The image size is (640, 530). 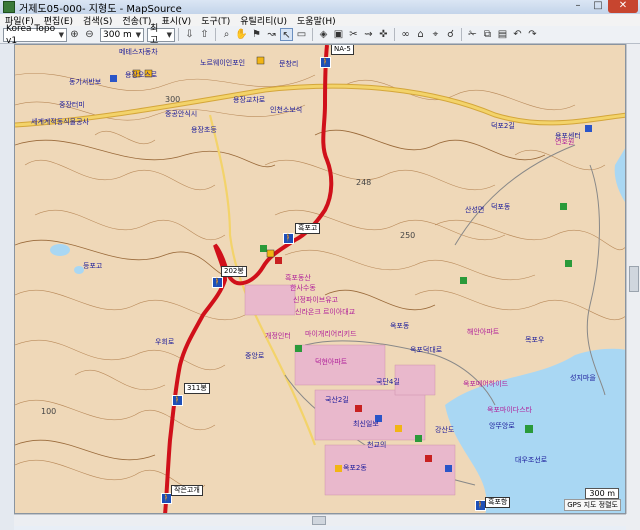 I want to click on horizontal-scrollbar, so click(x=320, y=520).